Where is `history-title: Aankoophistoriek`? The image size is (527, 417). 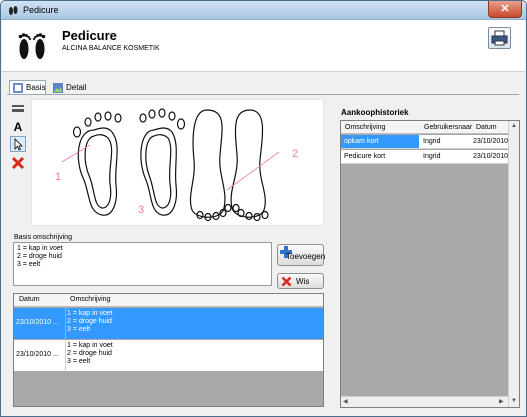
history-title: Aankoophistoriek is located at coordinates (375, 112).